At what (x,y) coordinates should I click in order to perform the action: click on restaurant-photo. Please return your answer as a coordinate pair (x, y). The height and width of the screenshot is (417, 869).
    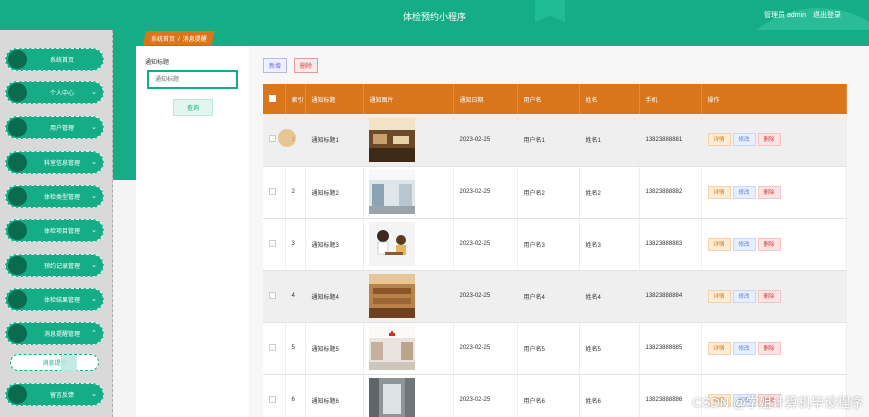
    Looking at the image, I should click on (391, 139).